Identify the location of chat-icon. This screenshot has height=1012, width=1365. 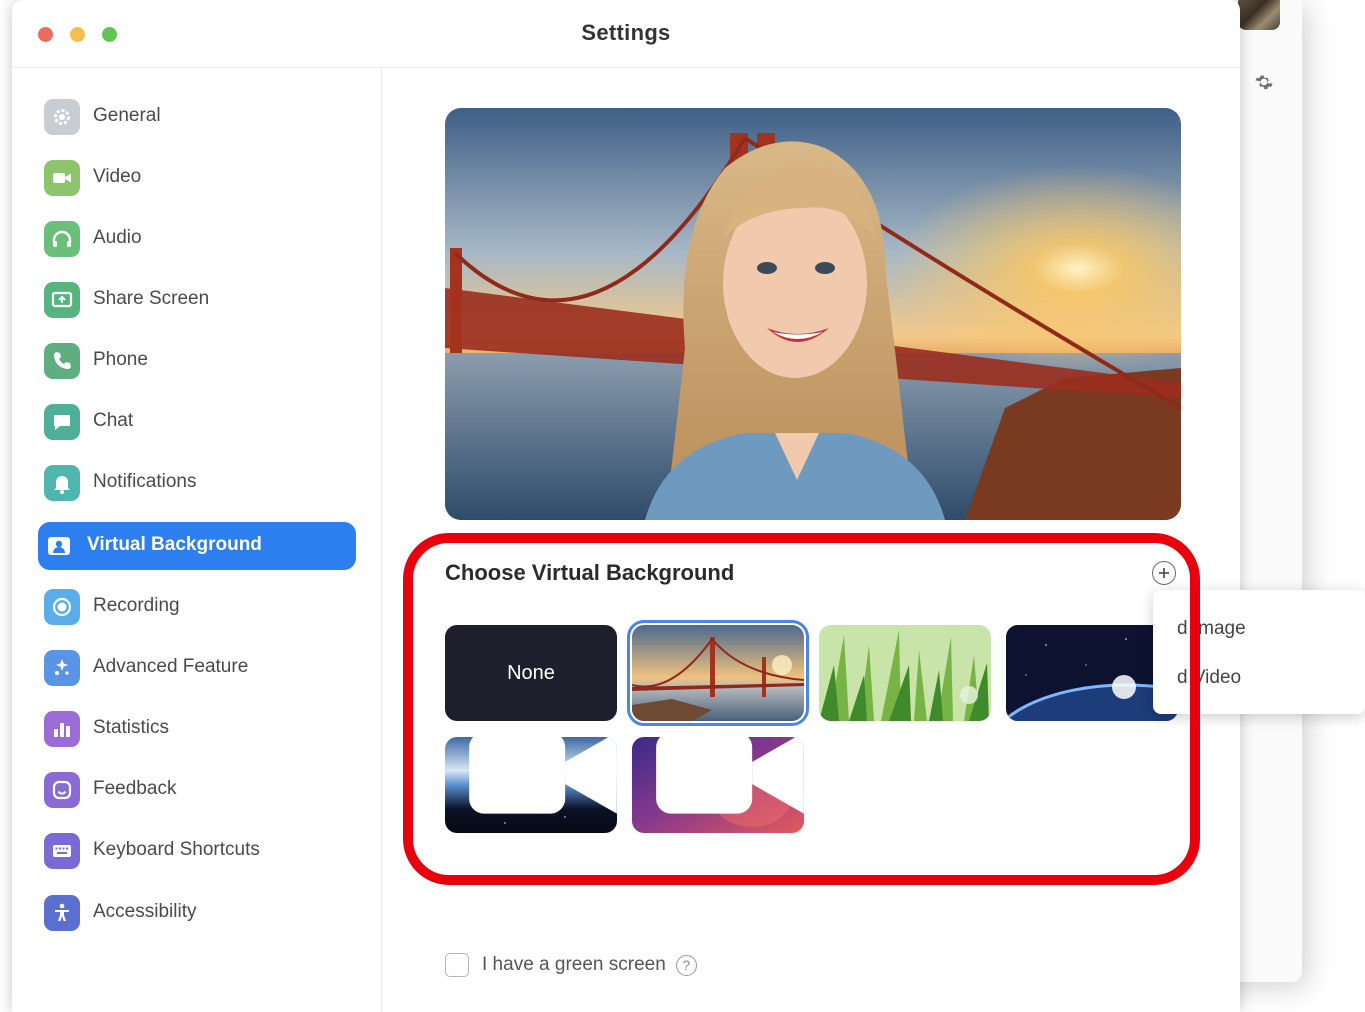
(62, 422).